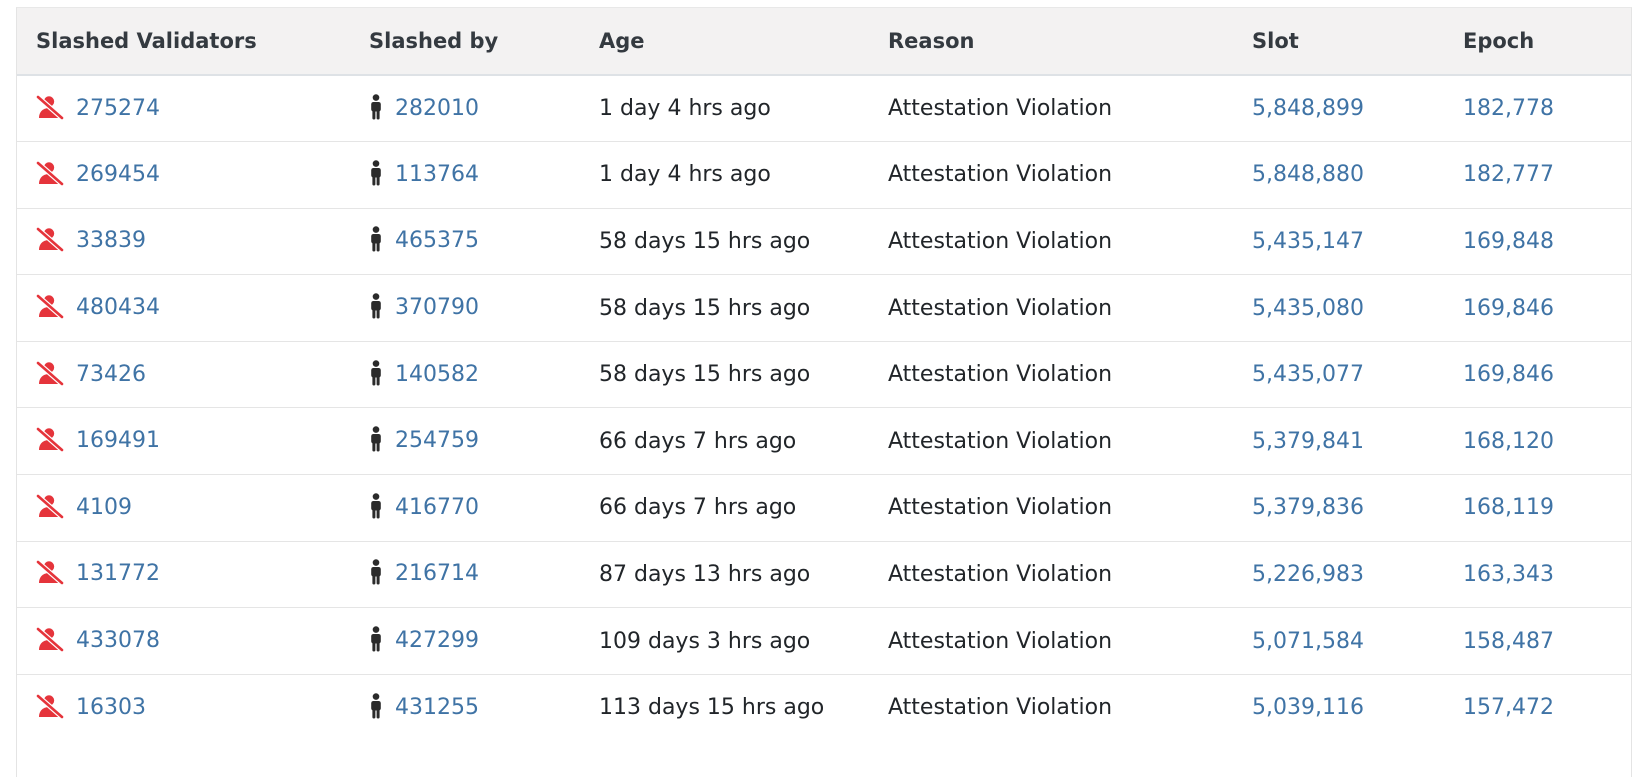 Image resolution: width=1648 pixels, height=777 pixels. I want to click on slashed-by-link: 140582, so click(437, 374).